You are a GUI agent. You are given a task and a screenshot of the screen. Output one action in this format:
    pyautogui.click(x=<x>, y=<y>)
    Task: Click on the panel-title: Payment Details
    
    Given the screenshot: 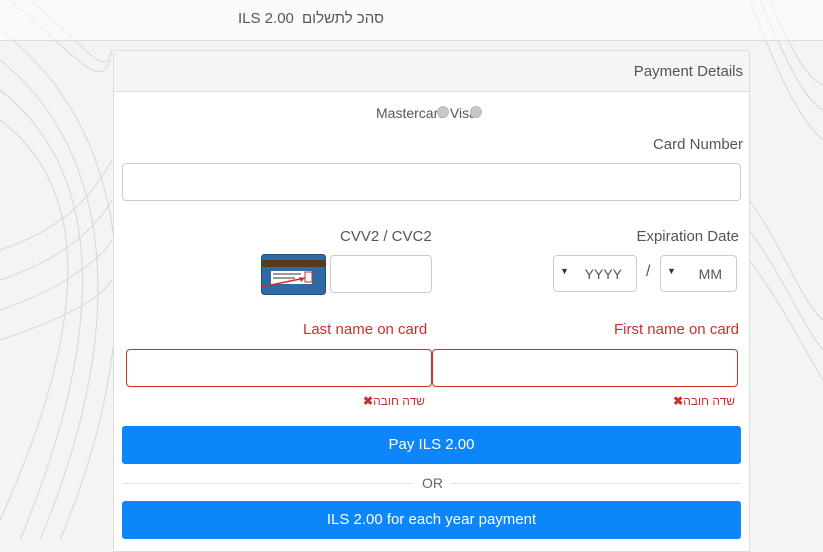 What is the action you would take?
    pyautogui.click(x=688, y=71)
    